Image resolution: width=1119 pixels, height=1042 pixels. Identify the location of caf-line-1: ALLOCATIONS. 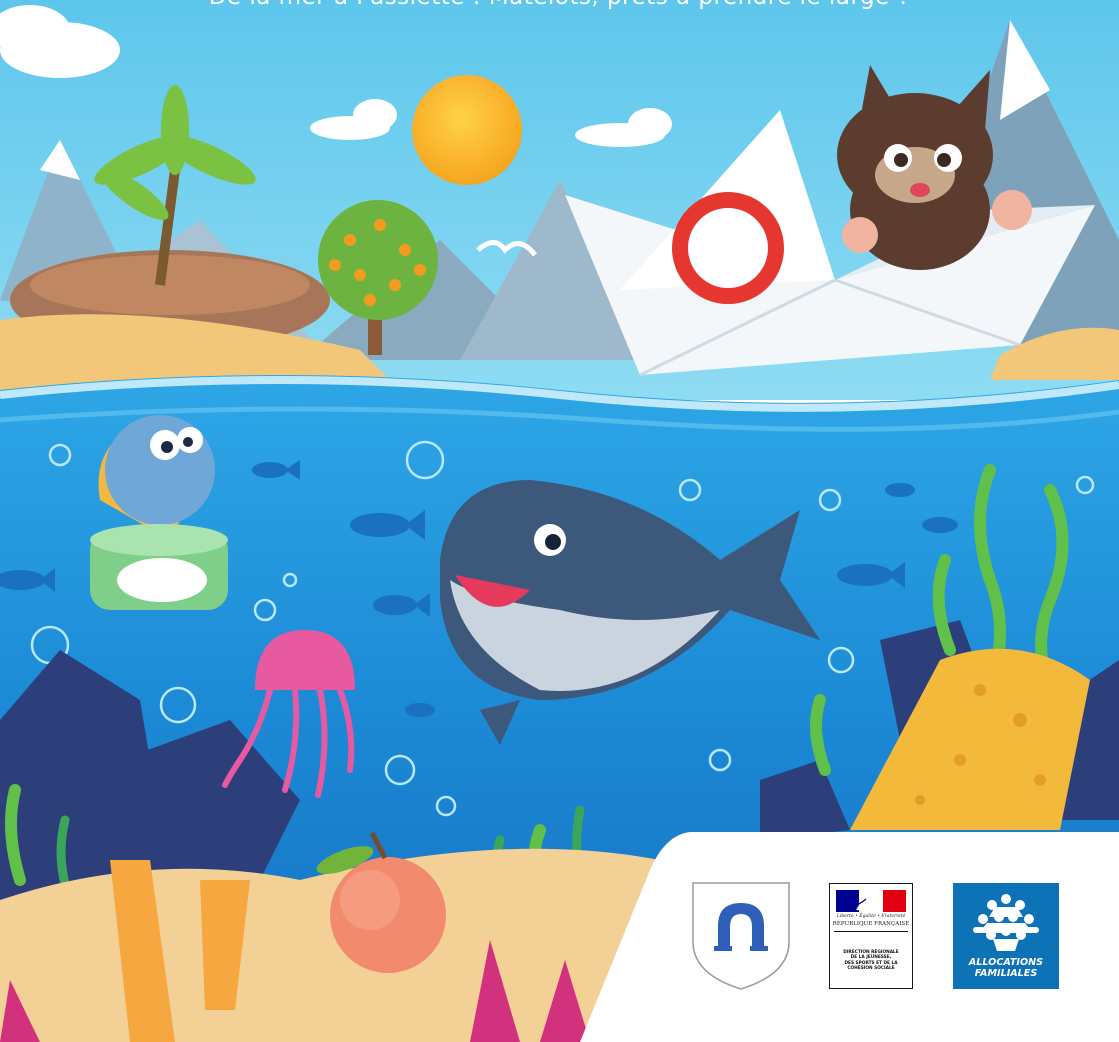
(1006, 962).